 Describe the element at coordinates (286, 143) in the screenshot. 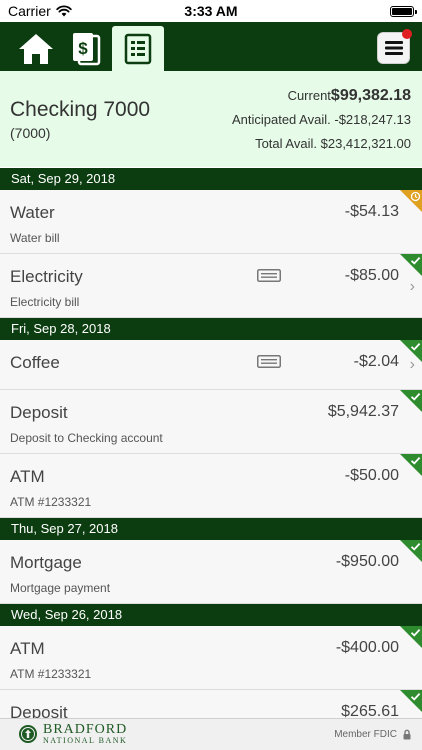

I see `total-balance-label: Total Avail.` at that location.